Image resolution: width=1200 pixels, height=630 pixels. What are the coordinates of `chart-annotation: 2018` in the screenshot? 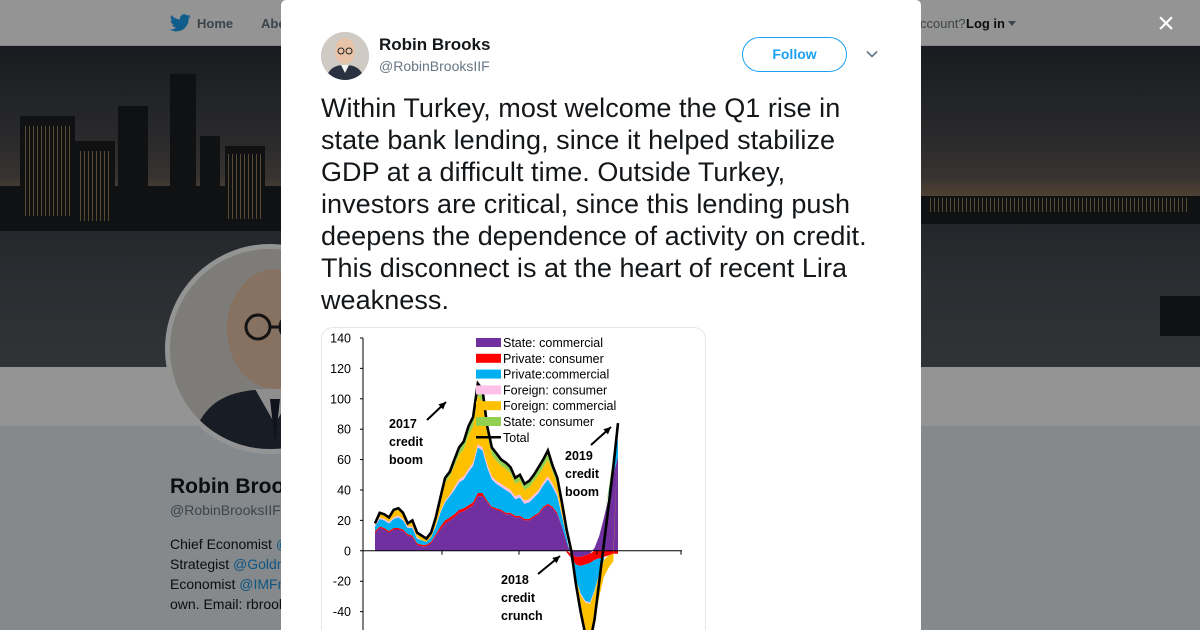 It's located at (515, 580).